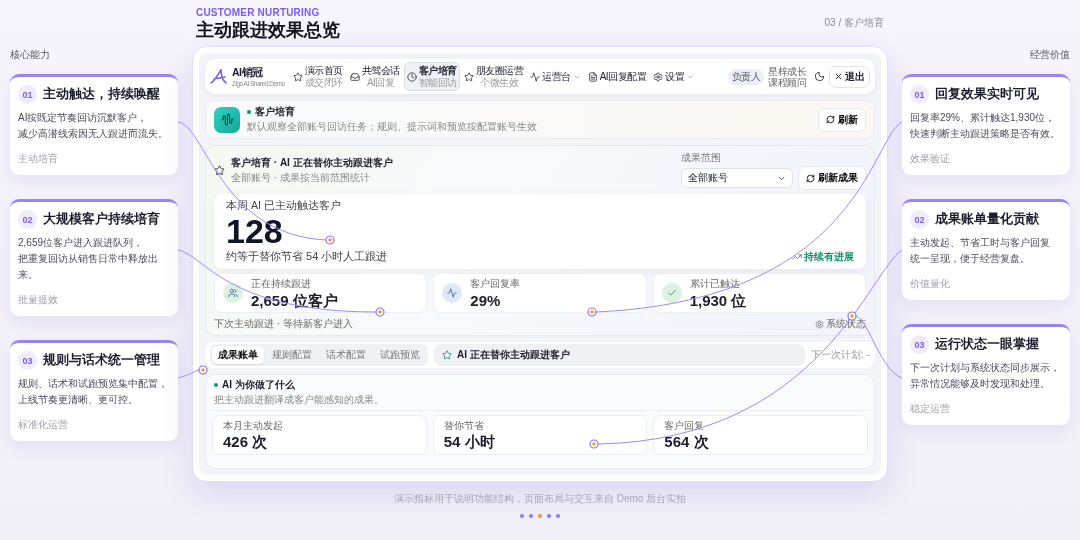 The width and height of the screenshot is (1080, 540). I want to click on card-title: 成果账单量化贡献, so click(987, 219).